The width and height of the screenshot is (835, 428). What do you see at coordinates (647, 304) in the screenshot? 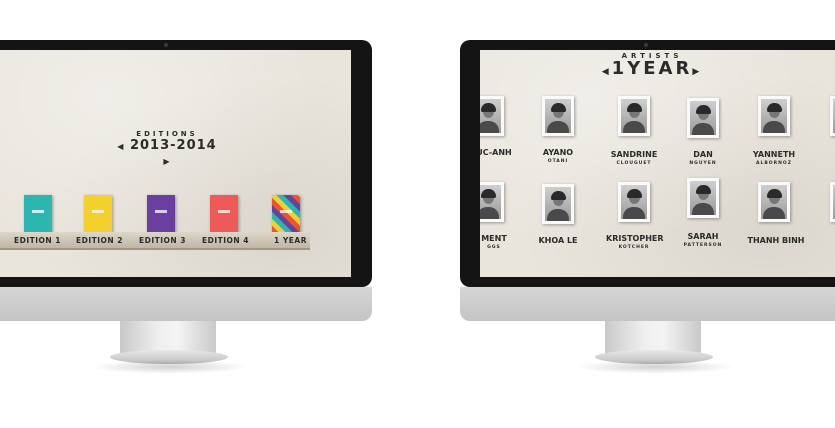
I see `right-monitor-chin` at bounding box center [647, 304].